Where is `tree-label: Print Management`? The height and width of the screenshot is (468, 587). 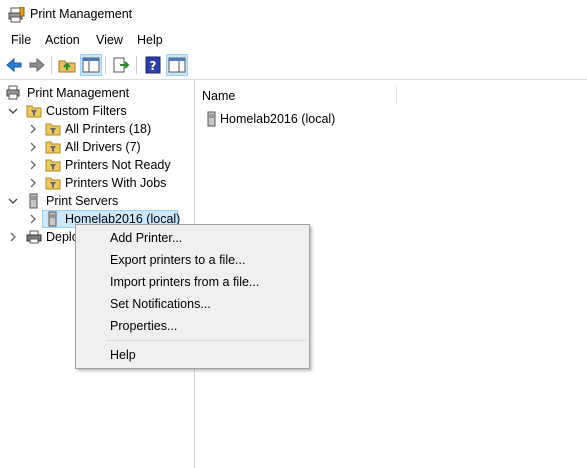
tree-label: Print Management is located at coordinates (78, 93).